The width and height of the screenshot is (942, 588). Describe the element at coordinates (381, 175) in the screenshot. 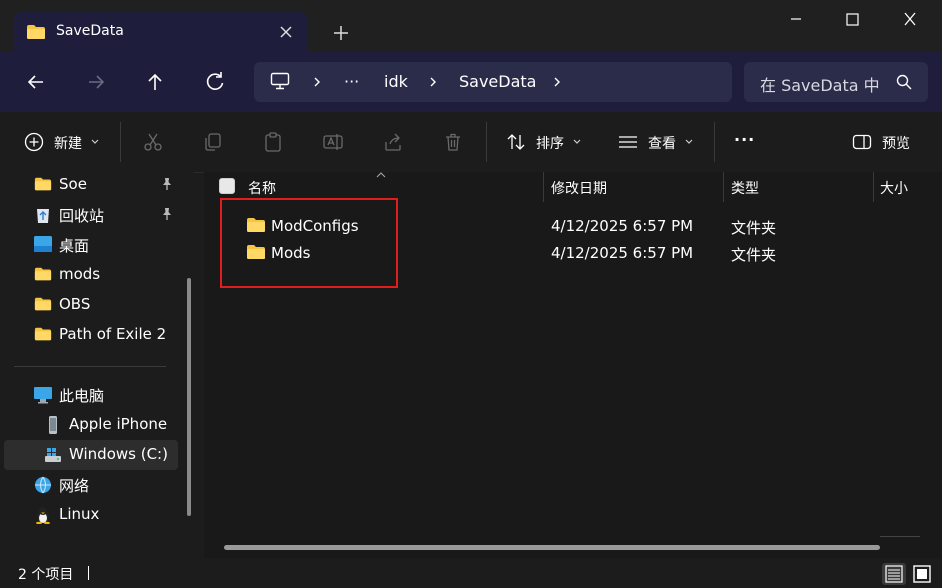

I see `sort-ascending-icon` at that location.